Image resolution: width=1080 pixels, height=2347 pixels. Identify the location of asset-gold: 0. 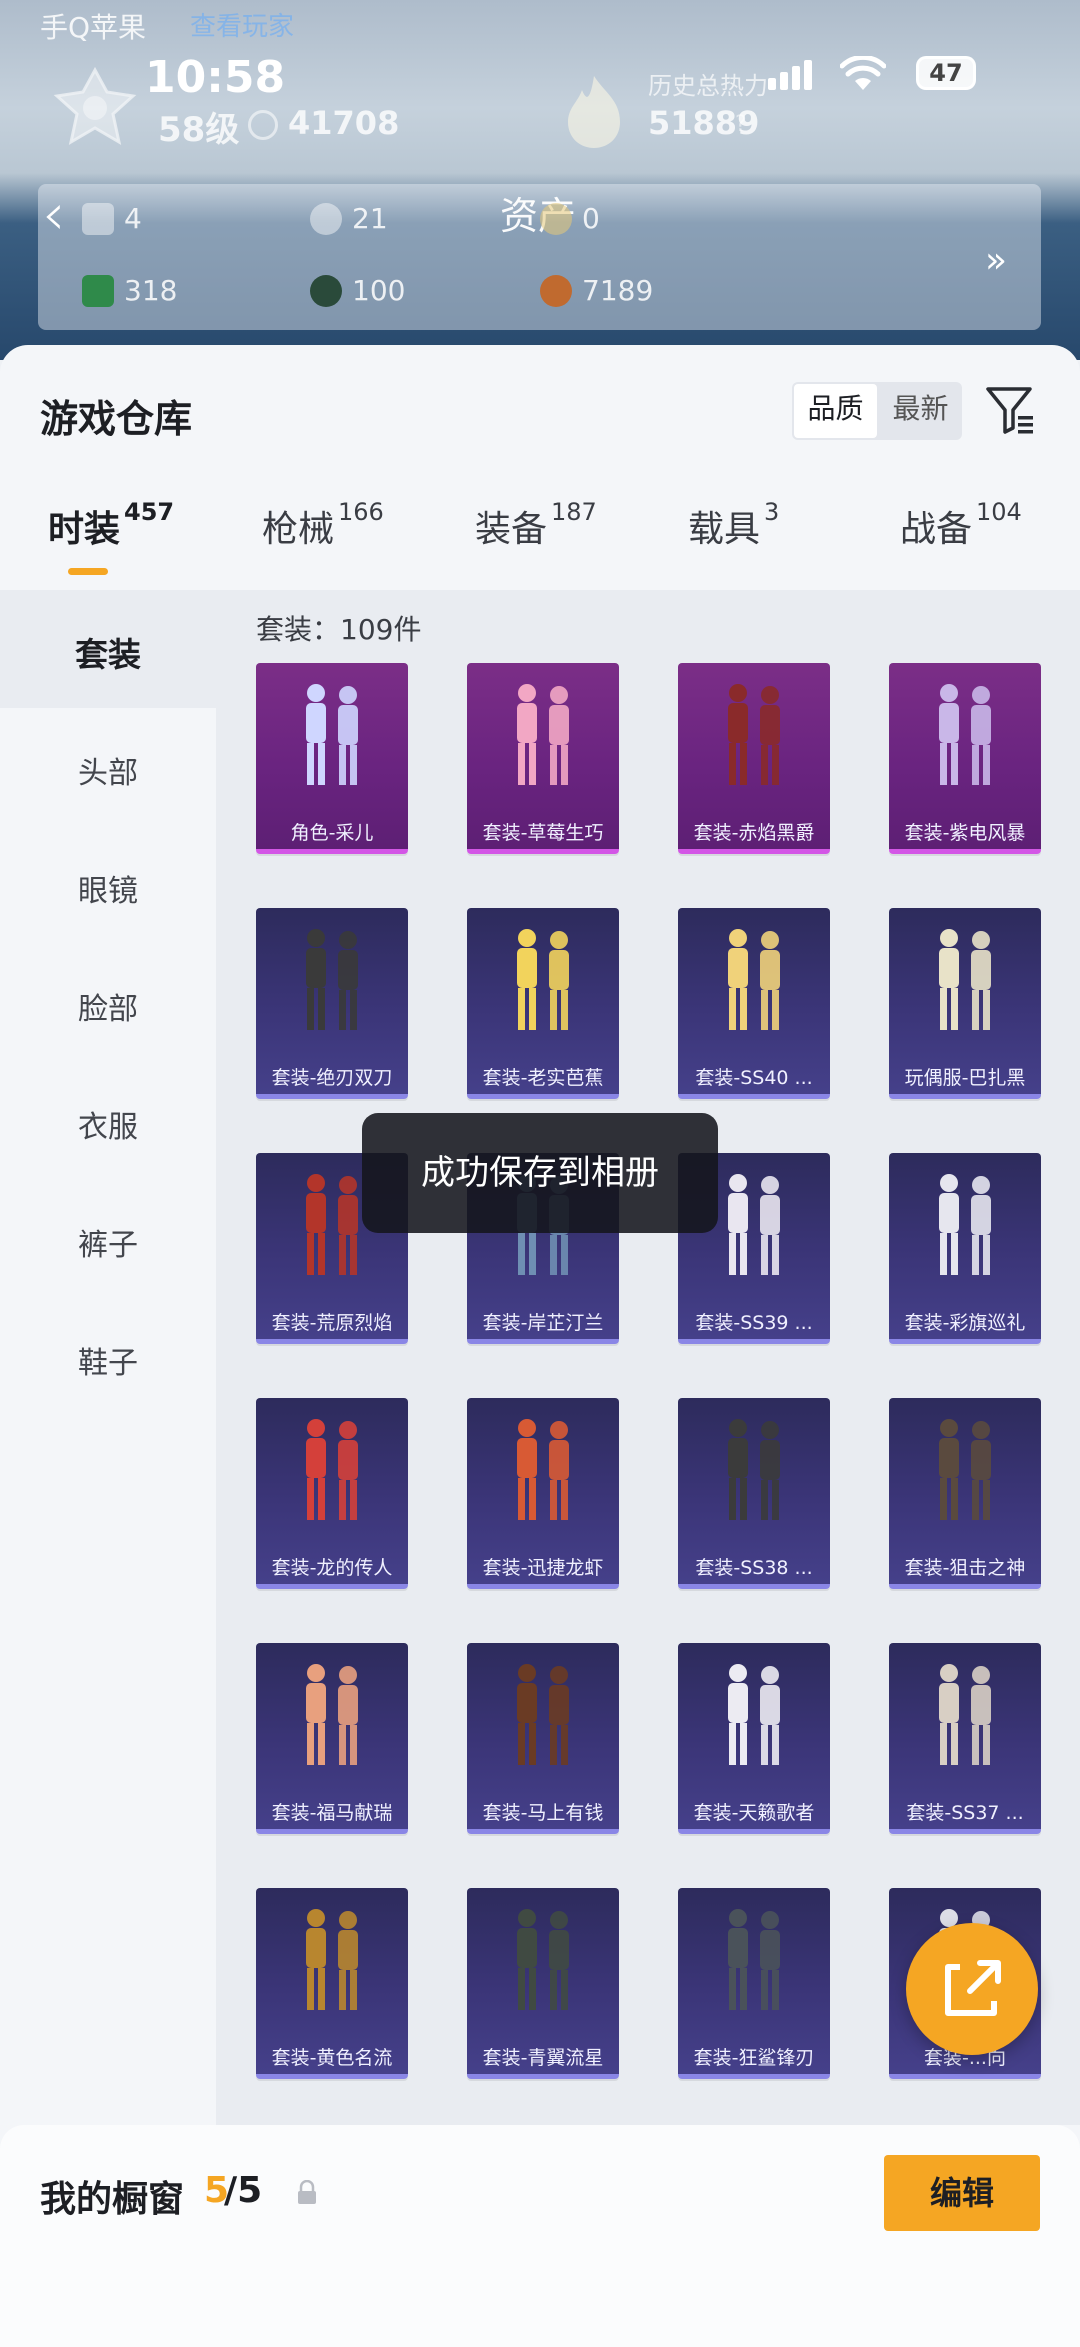
(570, 218).